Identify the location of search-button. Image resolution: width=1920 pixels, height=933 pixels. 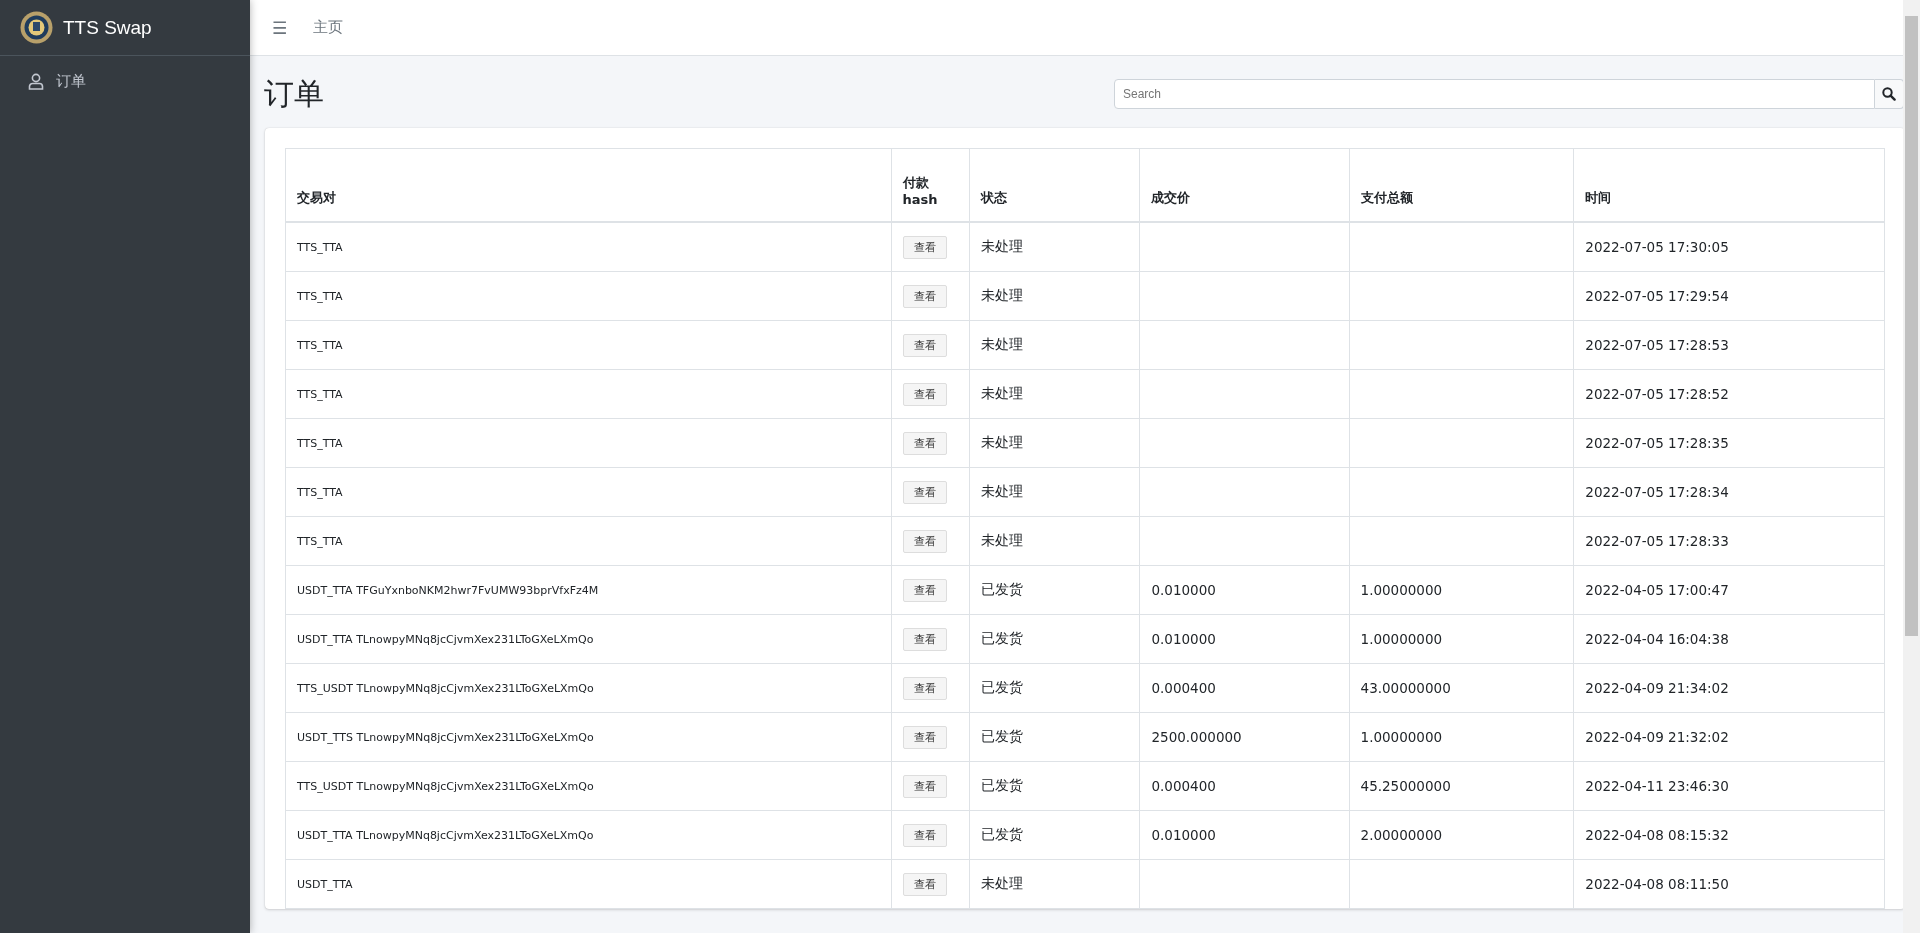
(1889, 94).